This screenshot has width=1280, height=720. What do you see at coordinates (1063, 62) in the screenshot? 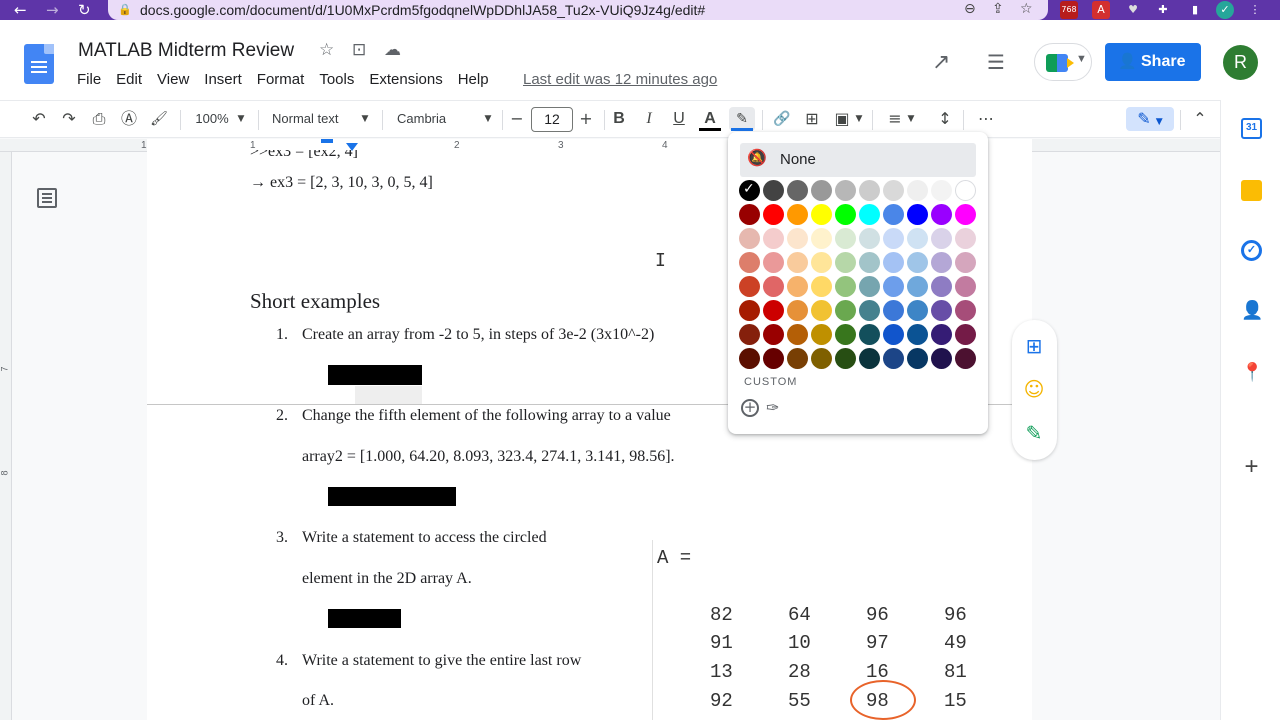
I see `meet-button: ▼` at bounding box center [1063, 62].